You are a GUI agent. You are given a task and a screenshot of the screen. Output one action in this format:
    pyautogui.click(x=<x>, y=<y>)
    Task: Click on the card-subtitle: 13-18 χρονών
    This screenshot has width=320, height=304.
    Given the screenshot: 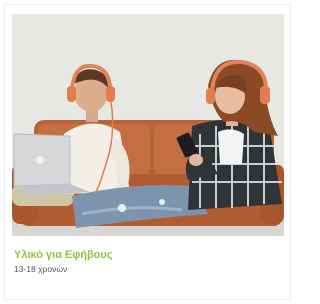 What is the action you would take?
    pyautogui.click(x=41, y=269)
    